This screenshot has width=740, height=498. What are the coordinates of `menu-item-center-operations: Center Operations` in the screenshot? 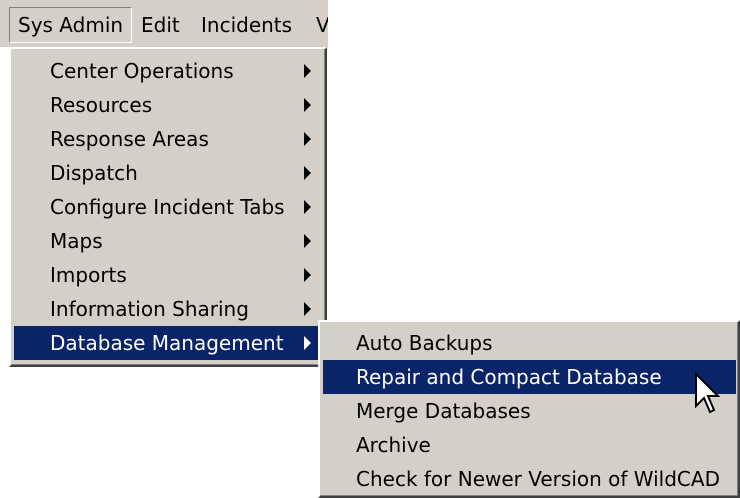 It's located at (168, 71).